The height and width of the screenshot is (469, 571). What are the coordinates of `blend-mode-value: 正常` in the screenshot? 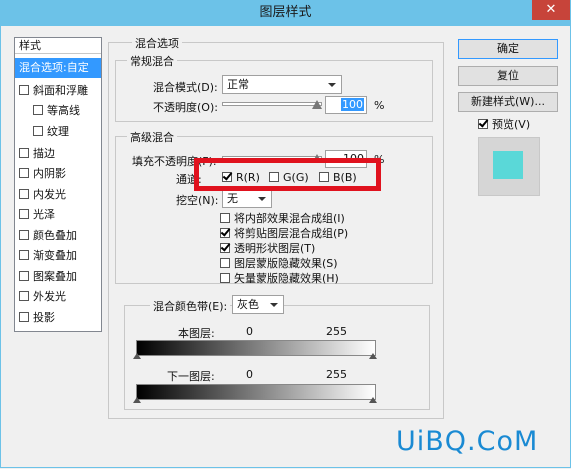 It's located at (238, 84).